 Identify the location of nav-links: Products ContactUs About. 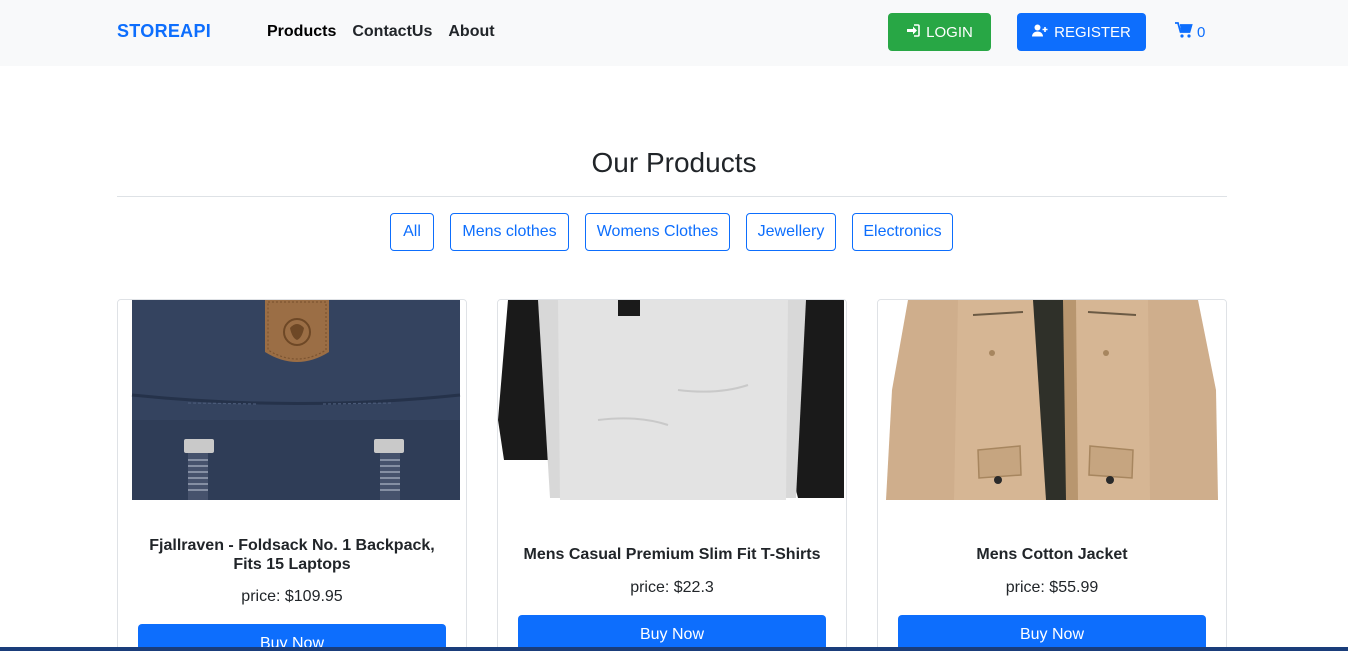
(381, 32).